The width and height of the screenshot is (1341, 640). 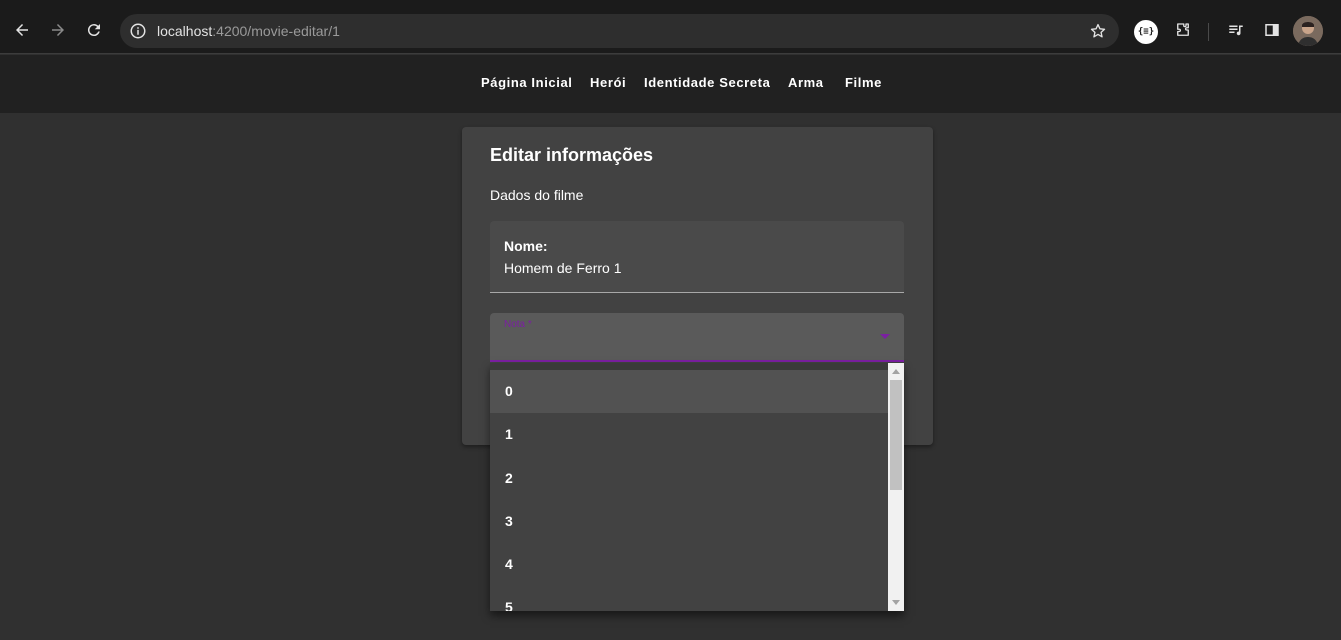 What do you see at coordinates (562, 268) in the screenshot?
I see `name-field-value: Homem de Ferro 1` at bounding box center [562, 268].